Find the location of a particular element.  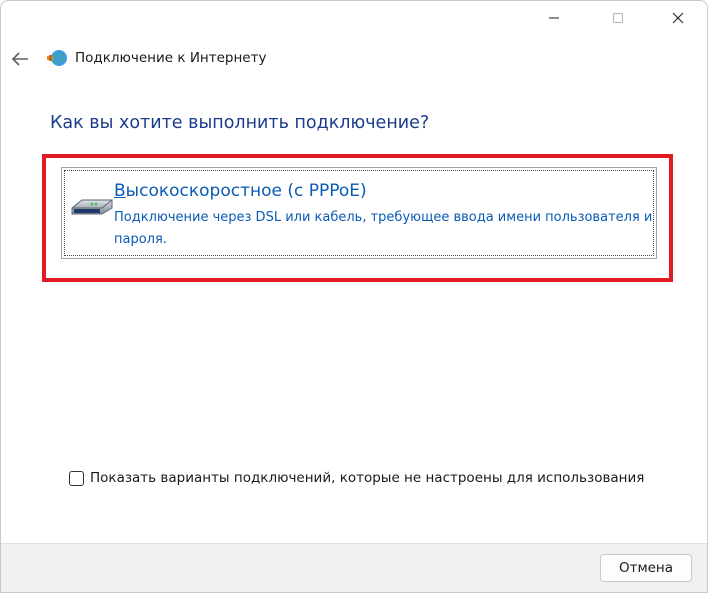

close-button is located at coordinates (678, 18).